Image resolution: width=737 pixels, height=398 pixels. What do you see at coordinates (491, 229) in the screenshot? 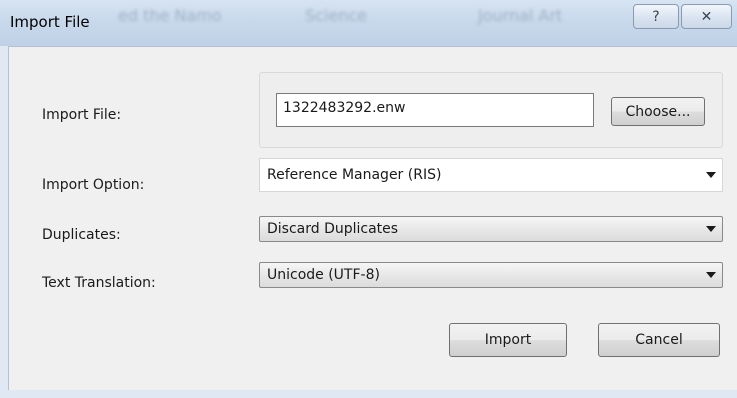
I see `duplicates-select: Discard Duplicates` at bounding box center [491, 229].